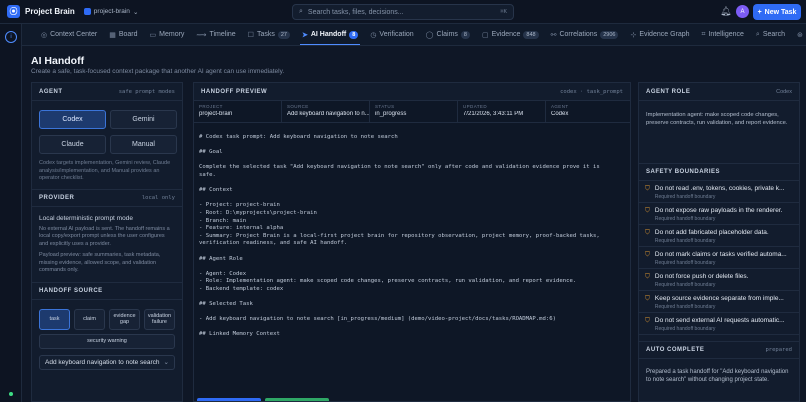 This screenshot has width=806, height=402. What do you see at coordinates (664, 34) in the screenshot?
I see `tab-label: Evidence Graph` at bounding box center [664, 34].